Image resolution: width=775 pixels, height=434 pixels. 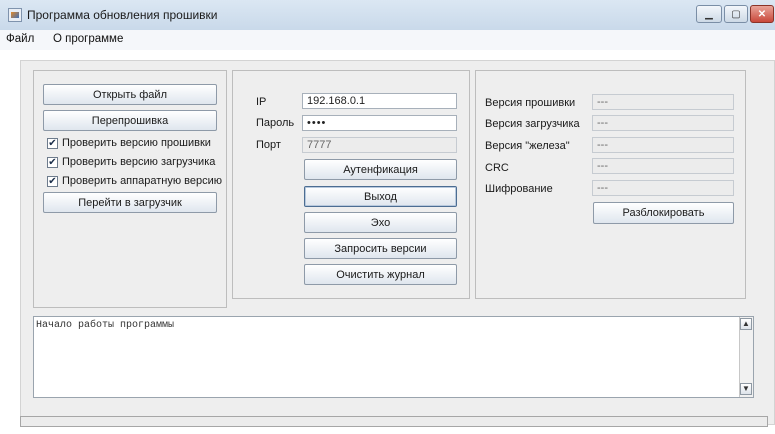 I want to click on password-field: ••••, so click(x=379, y=123).